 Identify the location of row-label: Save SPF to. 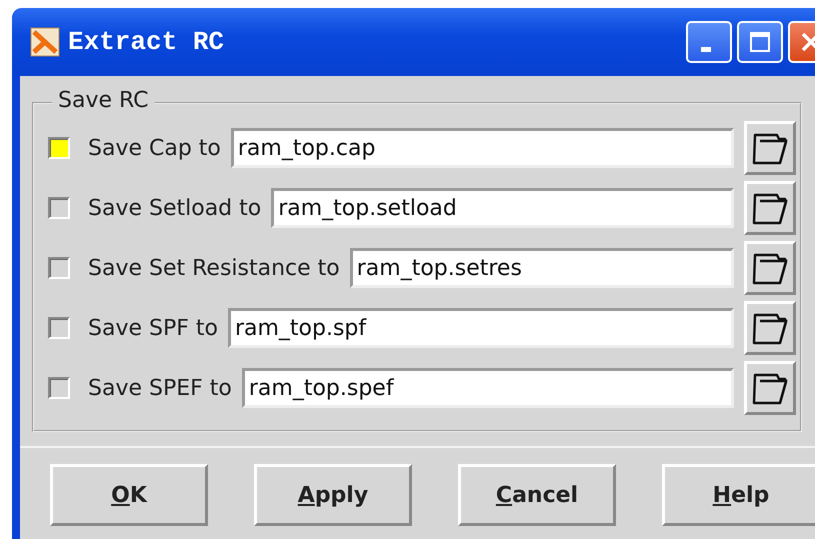
(153, 328).